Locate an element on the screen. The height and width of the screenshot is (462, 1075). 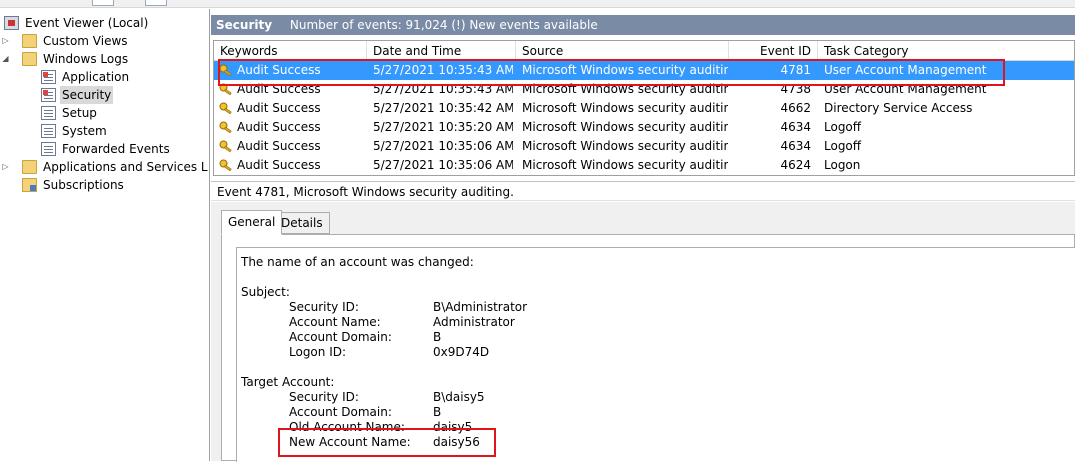
event-id-cell: 4738 is located at coordinates (795, 89).